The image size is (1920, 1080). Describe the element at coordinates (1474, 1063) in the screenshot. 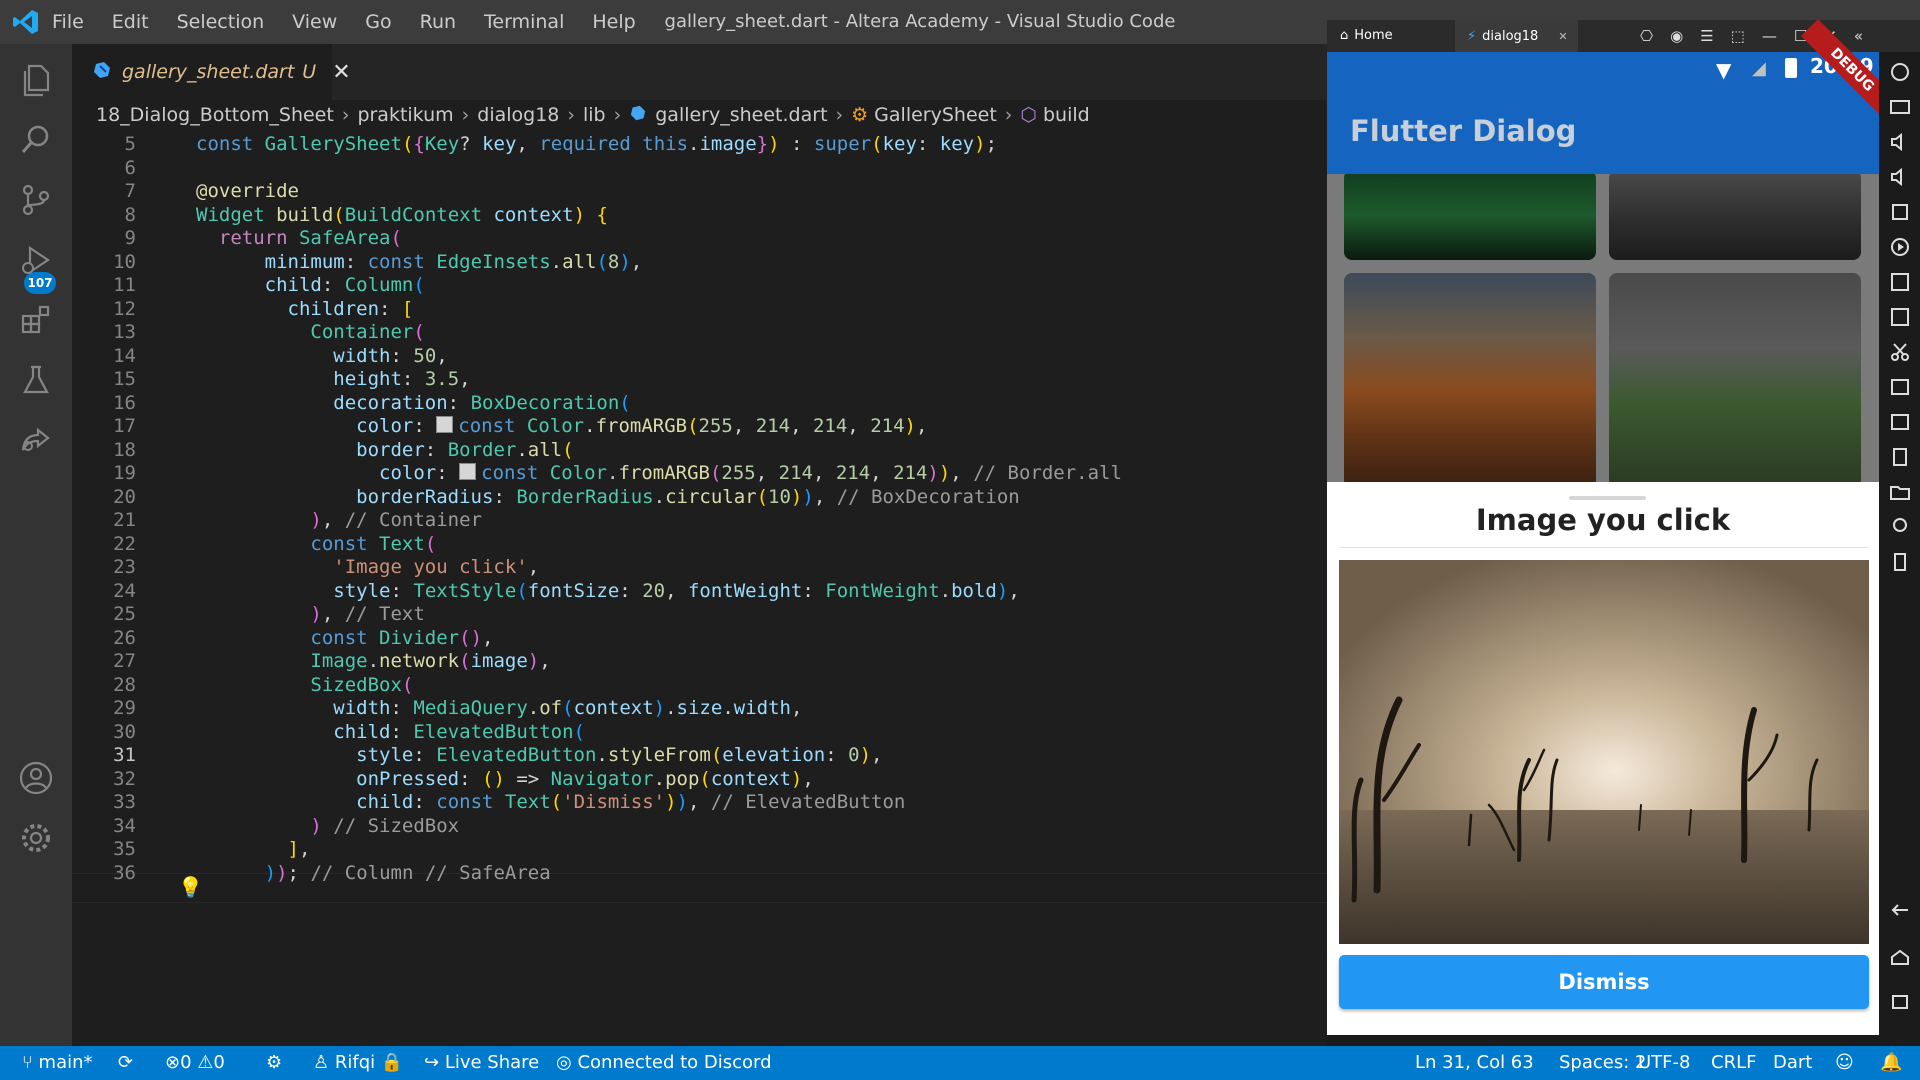

I see `cursor-position: Ln 31, Col 63` at that location.